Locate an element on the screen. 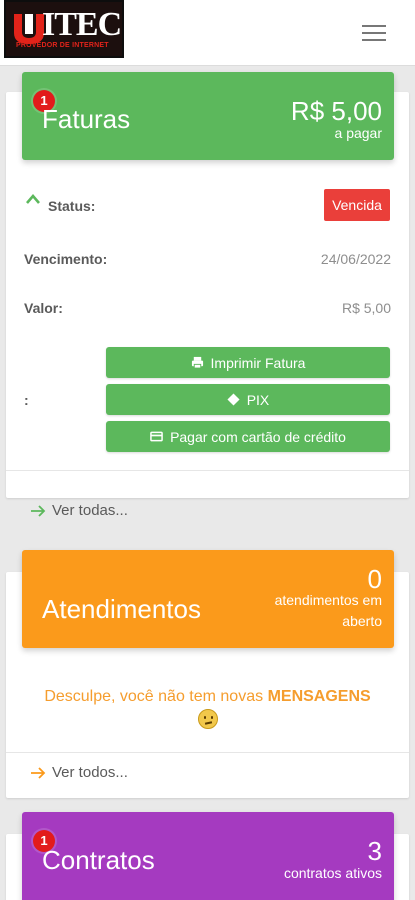 This screenshot has height=900, width=415. contratos-header: 1 Contratos 3 contratos ativos is located at coordinates (208, 856).